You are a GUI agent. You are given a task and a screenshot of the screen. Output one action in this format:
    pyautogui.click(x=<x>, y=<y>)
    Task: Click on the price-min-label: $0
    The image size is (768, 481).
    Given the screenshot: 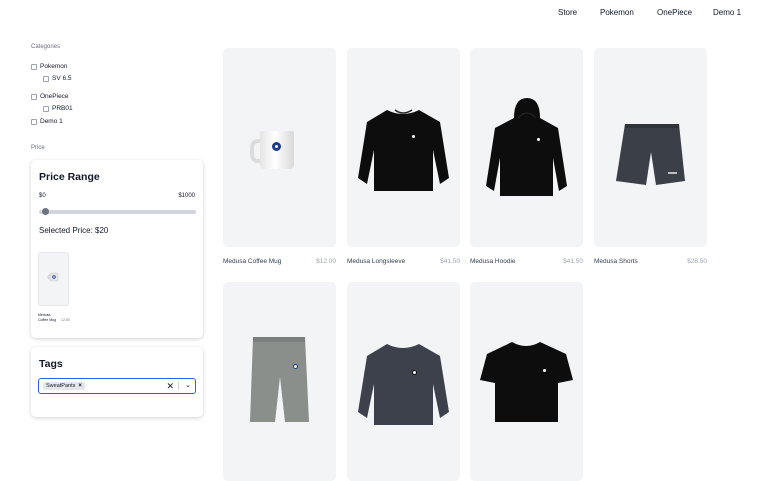 What is the action you would take?
    pyautogui.click(x=42, y=196)
    